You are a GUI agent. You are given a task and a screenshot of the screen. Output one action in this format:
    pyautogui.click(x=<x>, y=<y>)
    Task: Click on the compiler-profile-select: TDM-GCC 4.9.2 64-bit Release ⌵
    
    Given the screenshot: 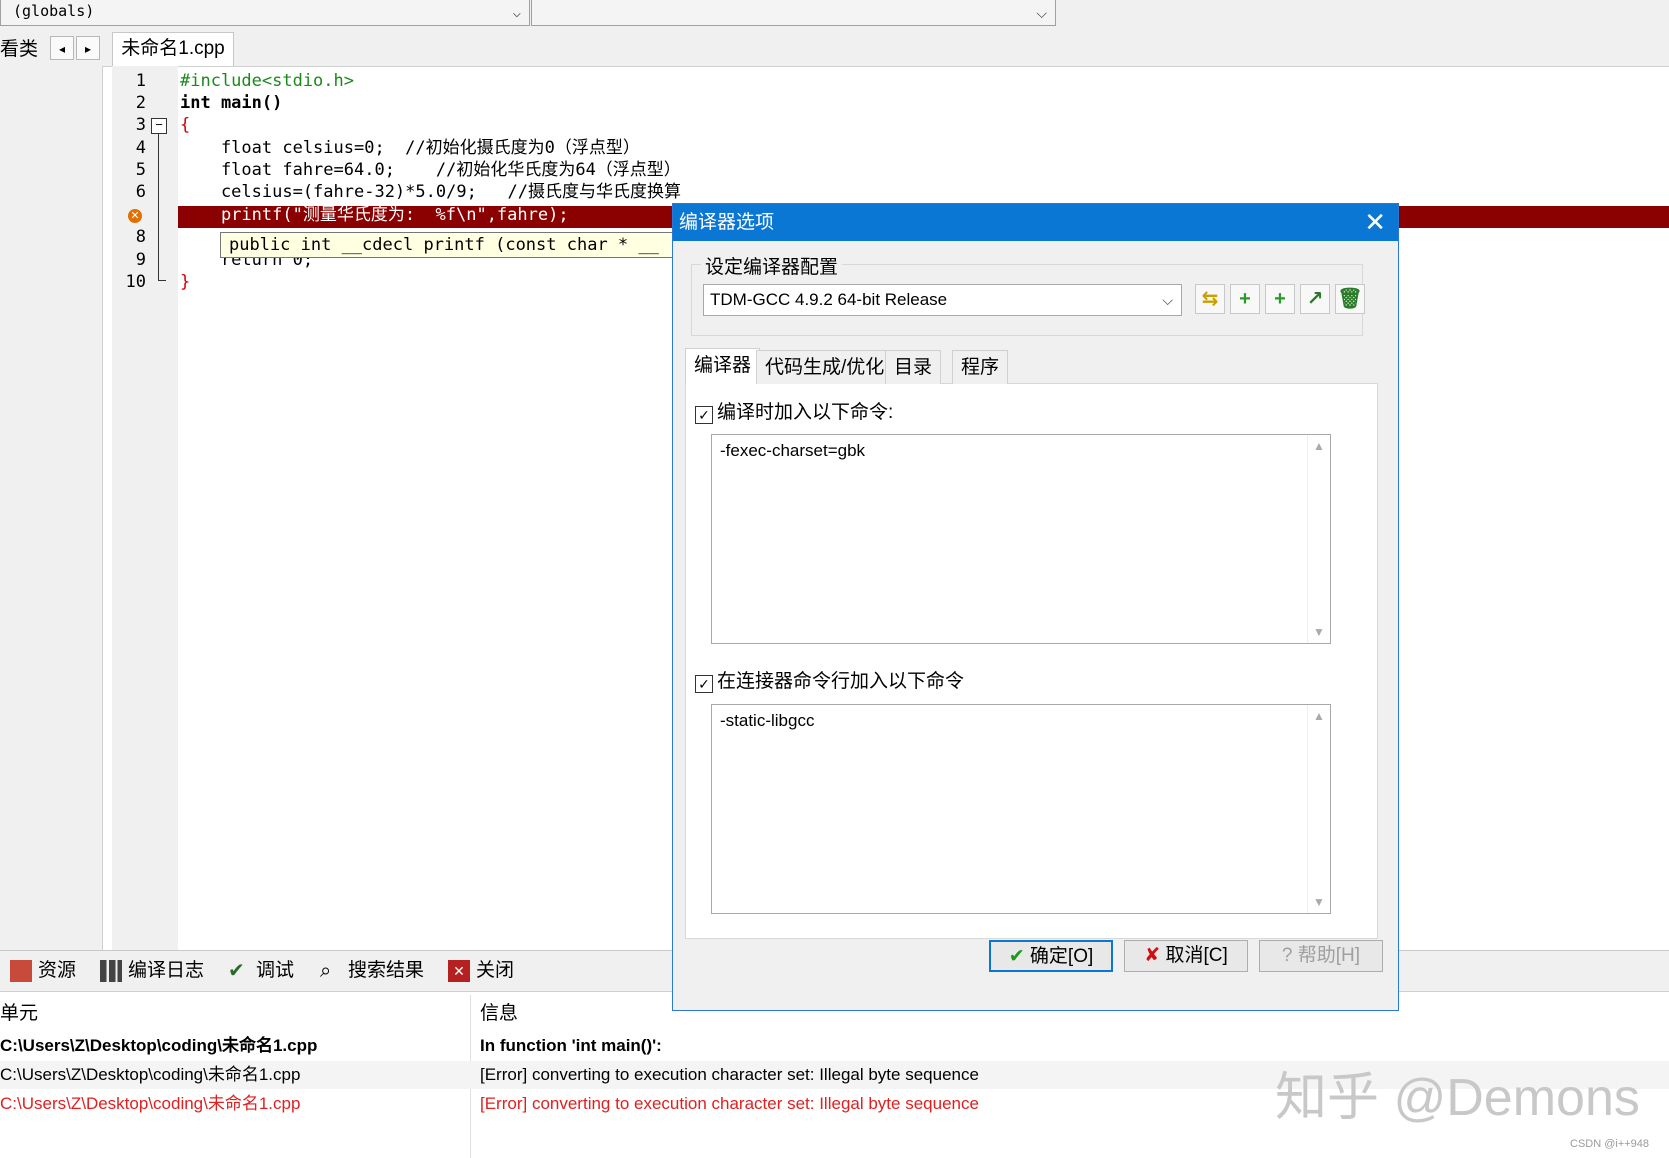 What is the action you would take?
    pyautogui.click(x=942, y=300)
    